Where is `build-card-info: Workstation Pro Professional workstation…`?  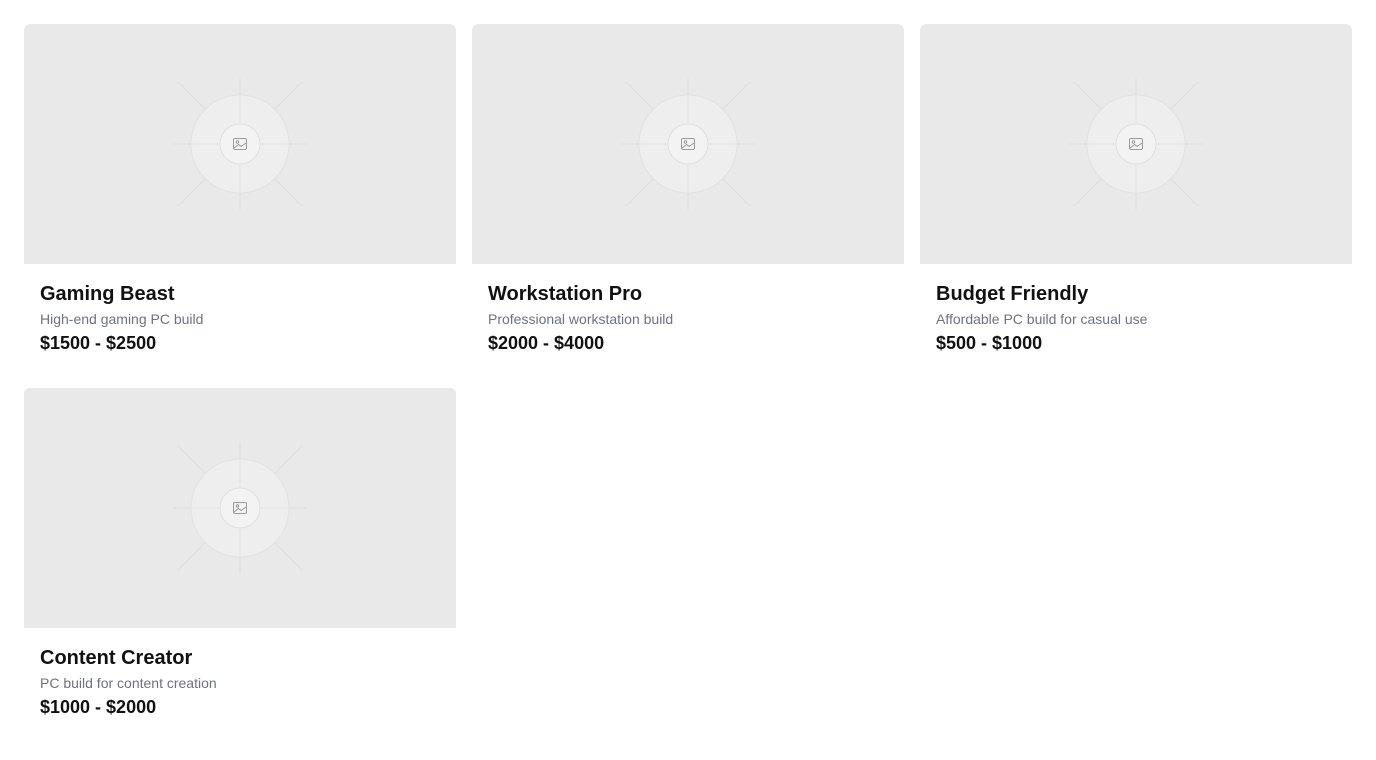
build-card-info: Workstation Pro Professional workstation… is located at coordinates (688, 309).